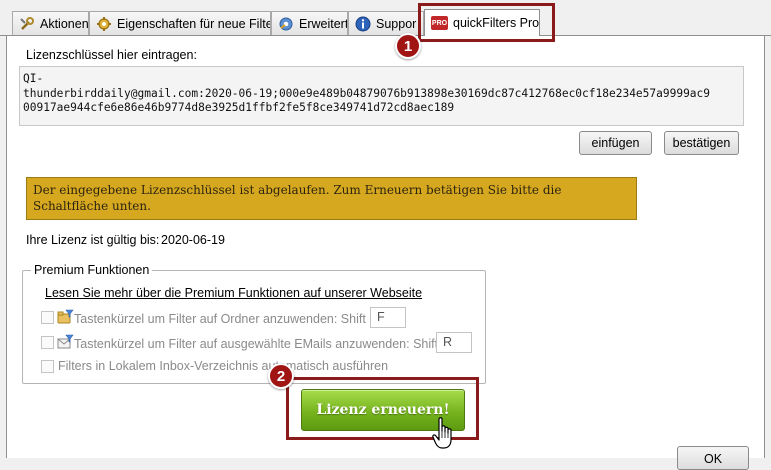 The image size is (771, 470). I want to click on tab-eigenschaften: Eigenschaften für neue Filter, so click(180, 23).